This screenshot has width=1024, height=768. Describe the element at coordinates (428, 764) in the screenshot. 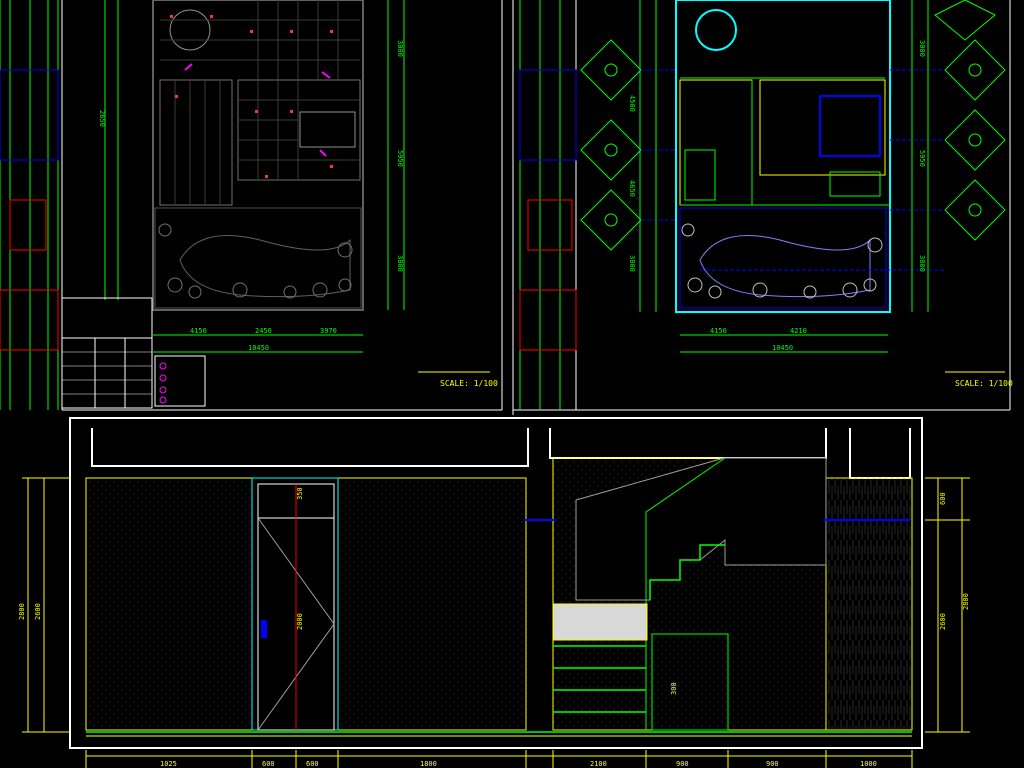

I see `elevation-dim-bottom: 1800` at that location.